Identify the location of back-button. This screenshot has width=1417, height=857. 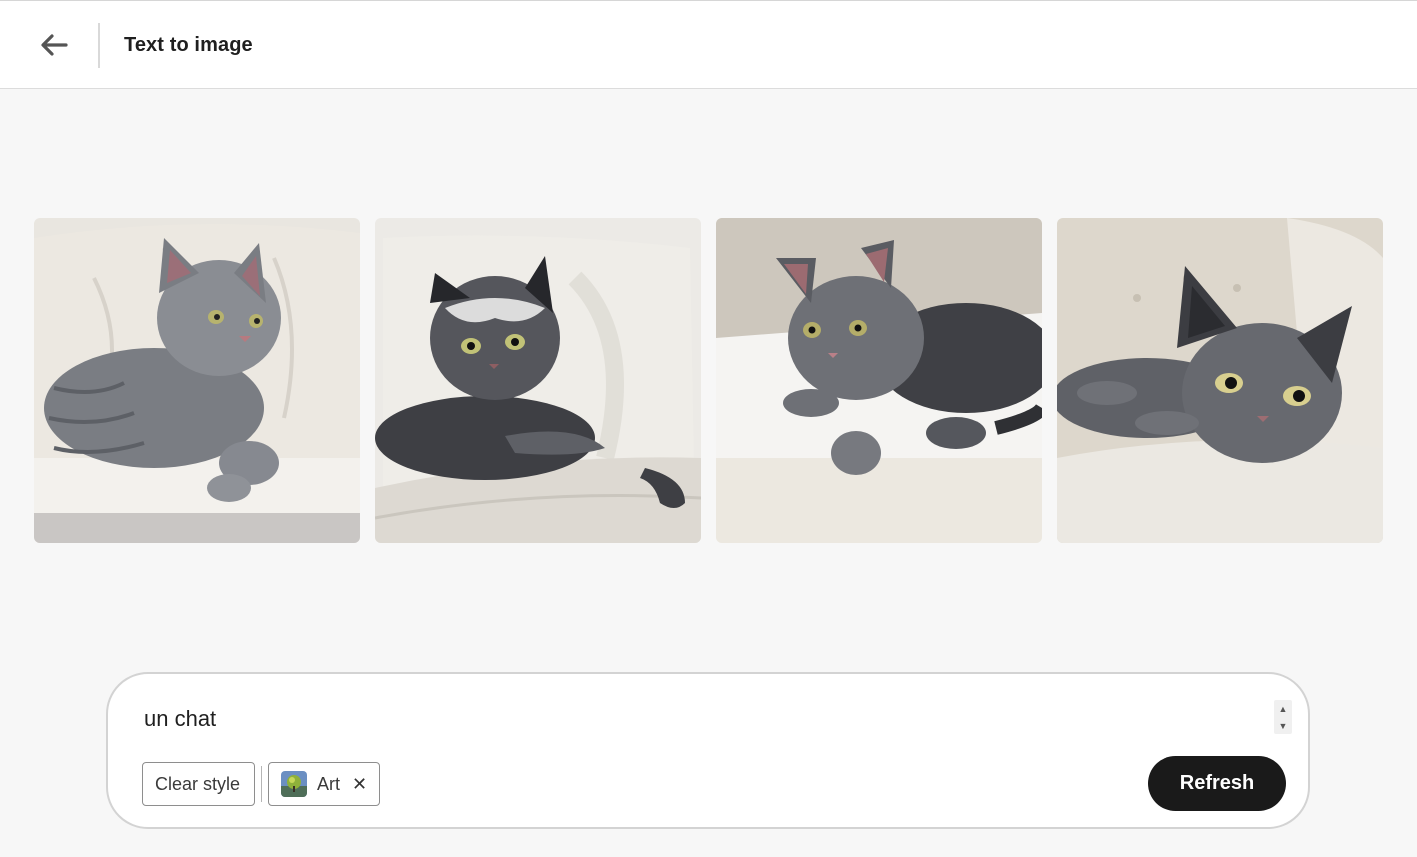
(54, 45).